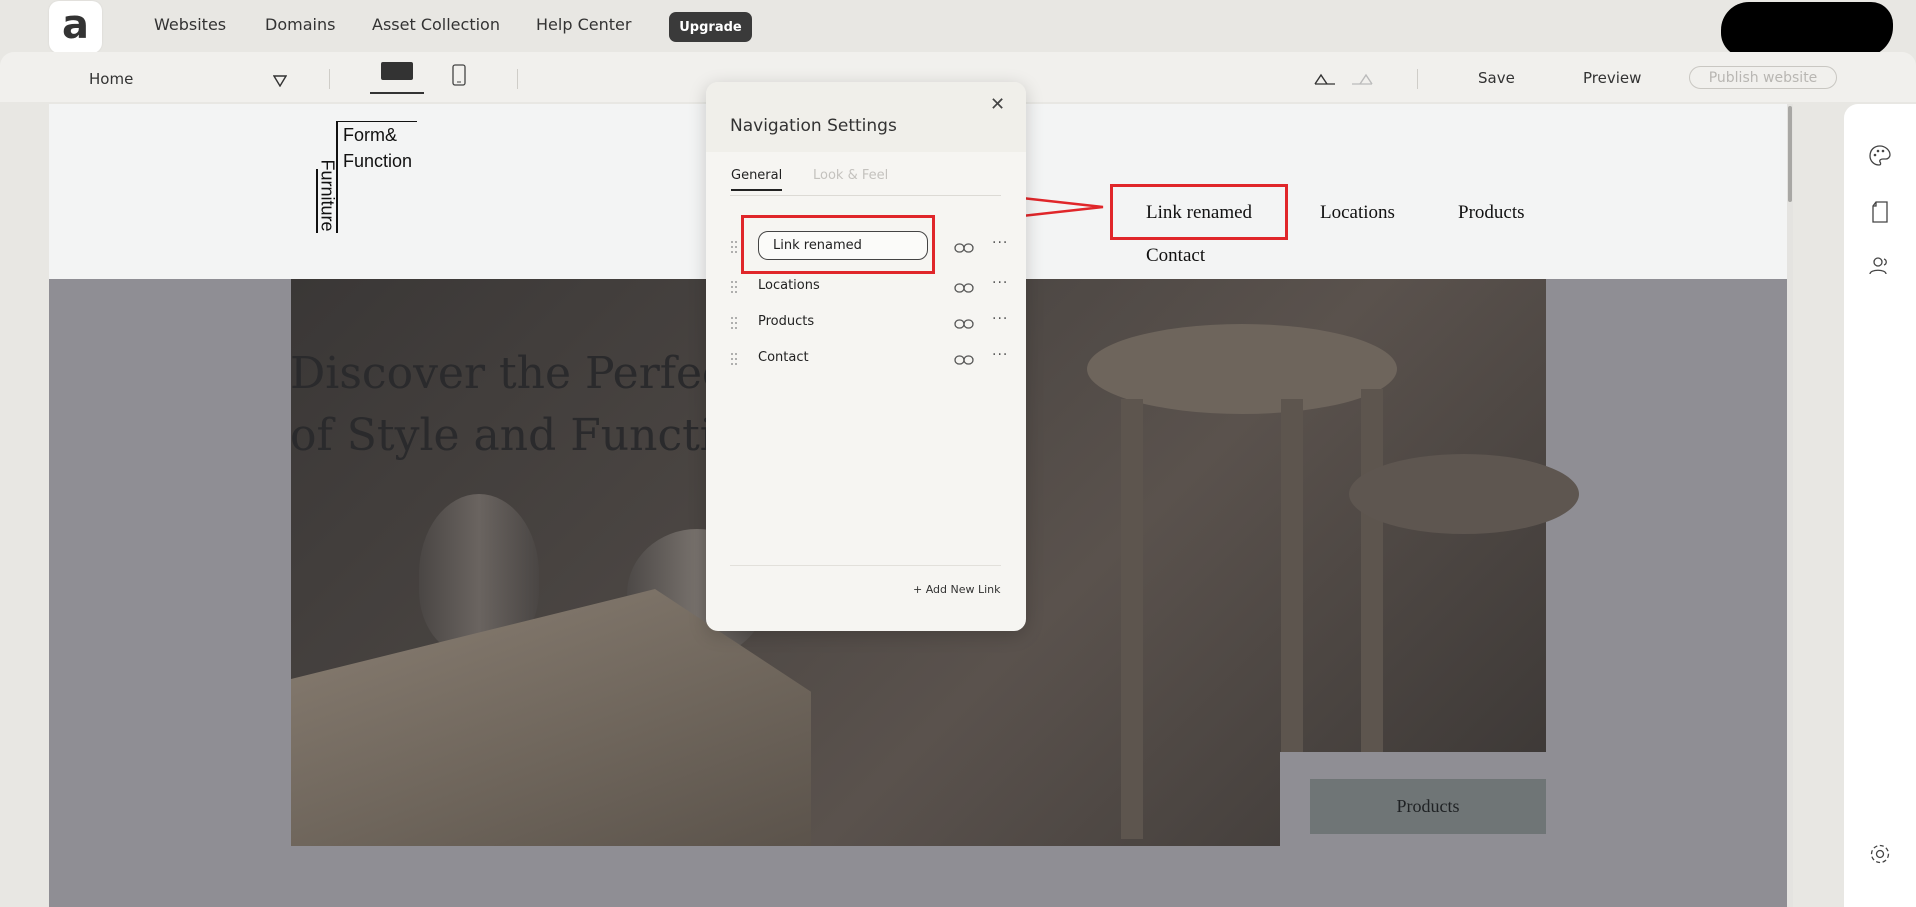  What do you see at coordinates (111, 79) in the screenshot?
I see `page-select-value: Home` at bounding box center [111, 79].